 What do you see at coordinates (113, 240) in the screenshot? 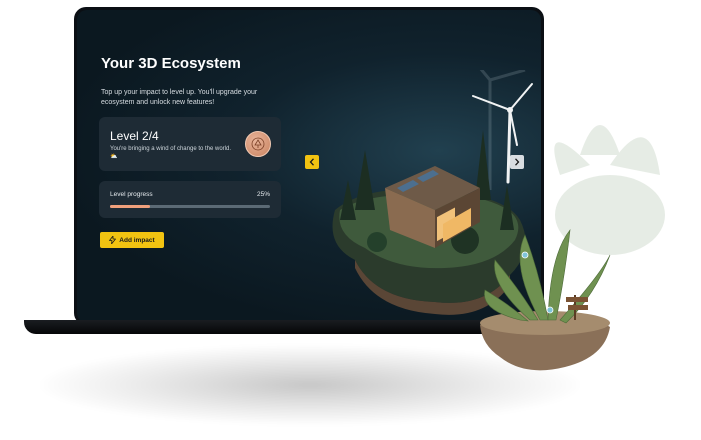
I see `lightning-icon` at bounding box center [113, 240].